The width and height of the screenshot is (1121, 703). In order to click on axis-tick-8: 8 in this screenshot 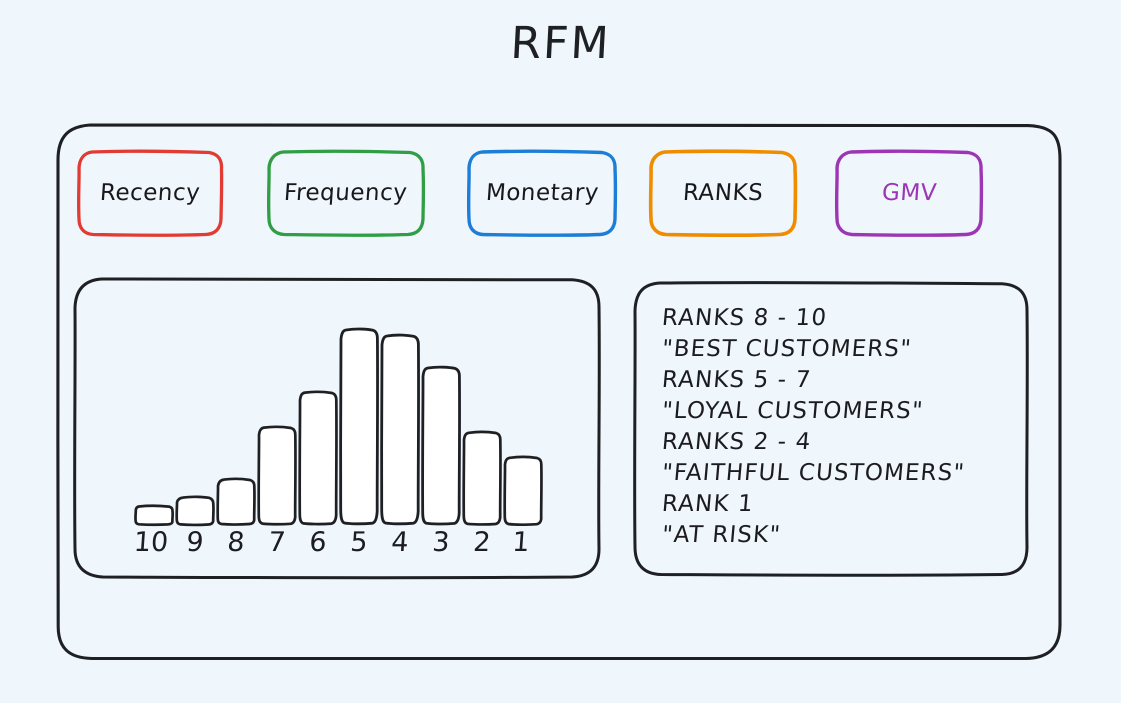, I will do `click(236, 542)`.